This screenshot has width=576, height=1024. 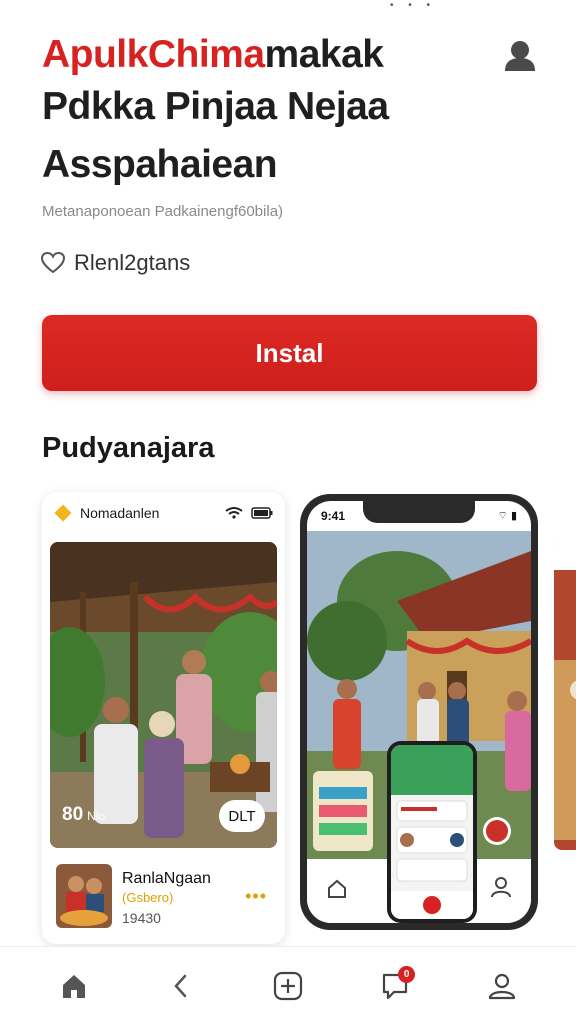 I want to click on rating-row: Rlenl2gtans, so click(x=115, y=263).